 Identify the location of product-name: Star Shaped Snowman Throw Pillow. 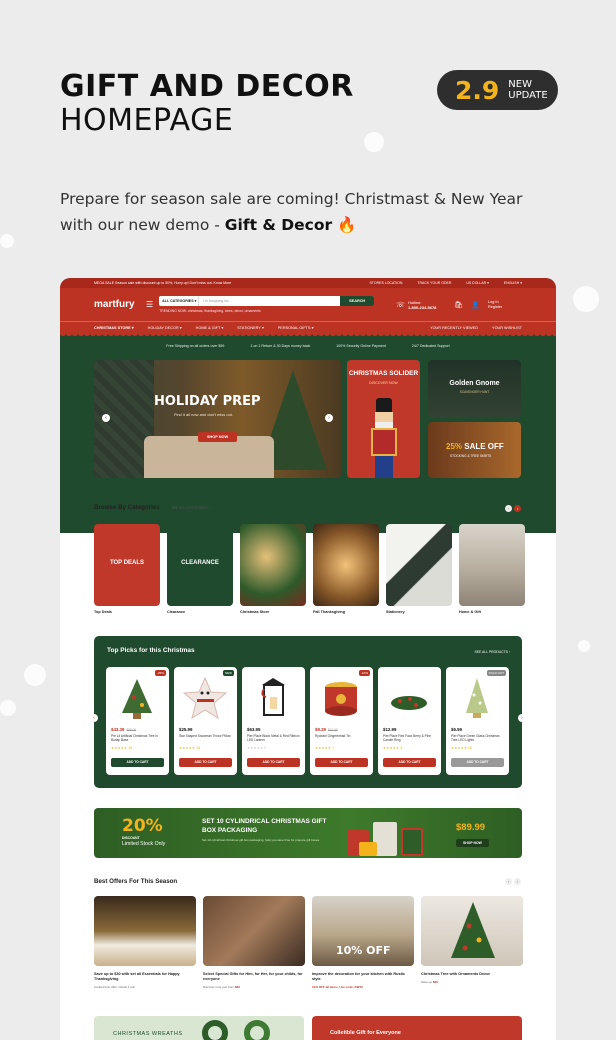
(206, 736).